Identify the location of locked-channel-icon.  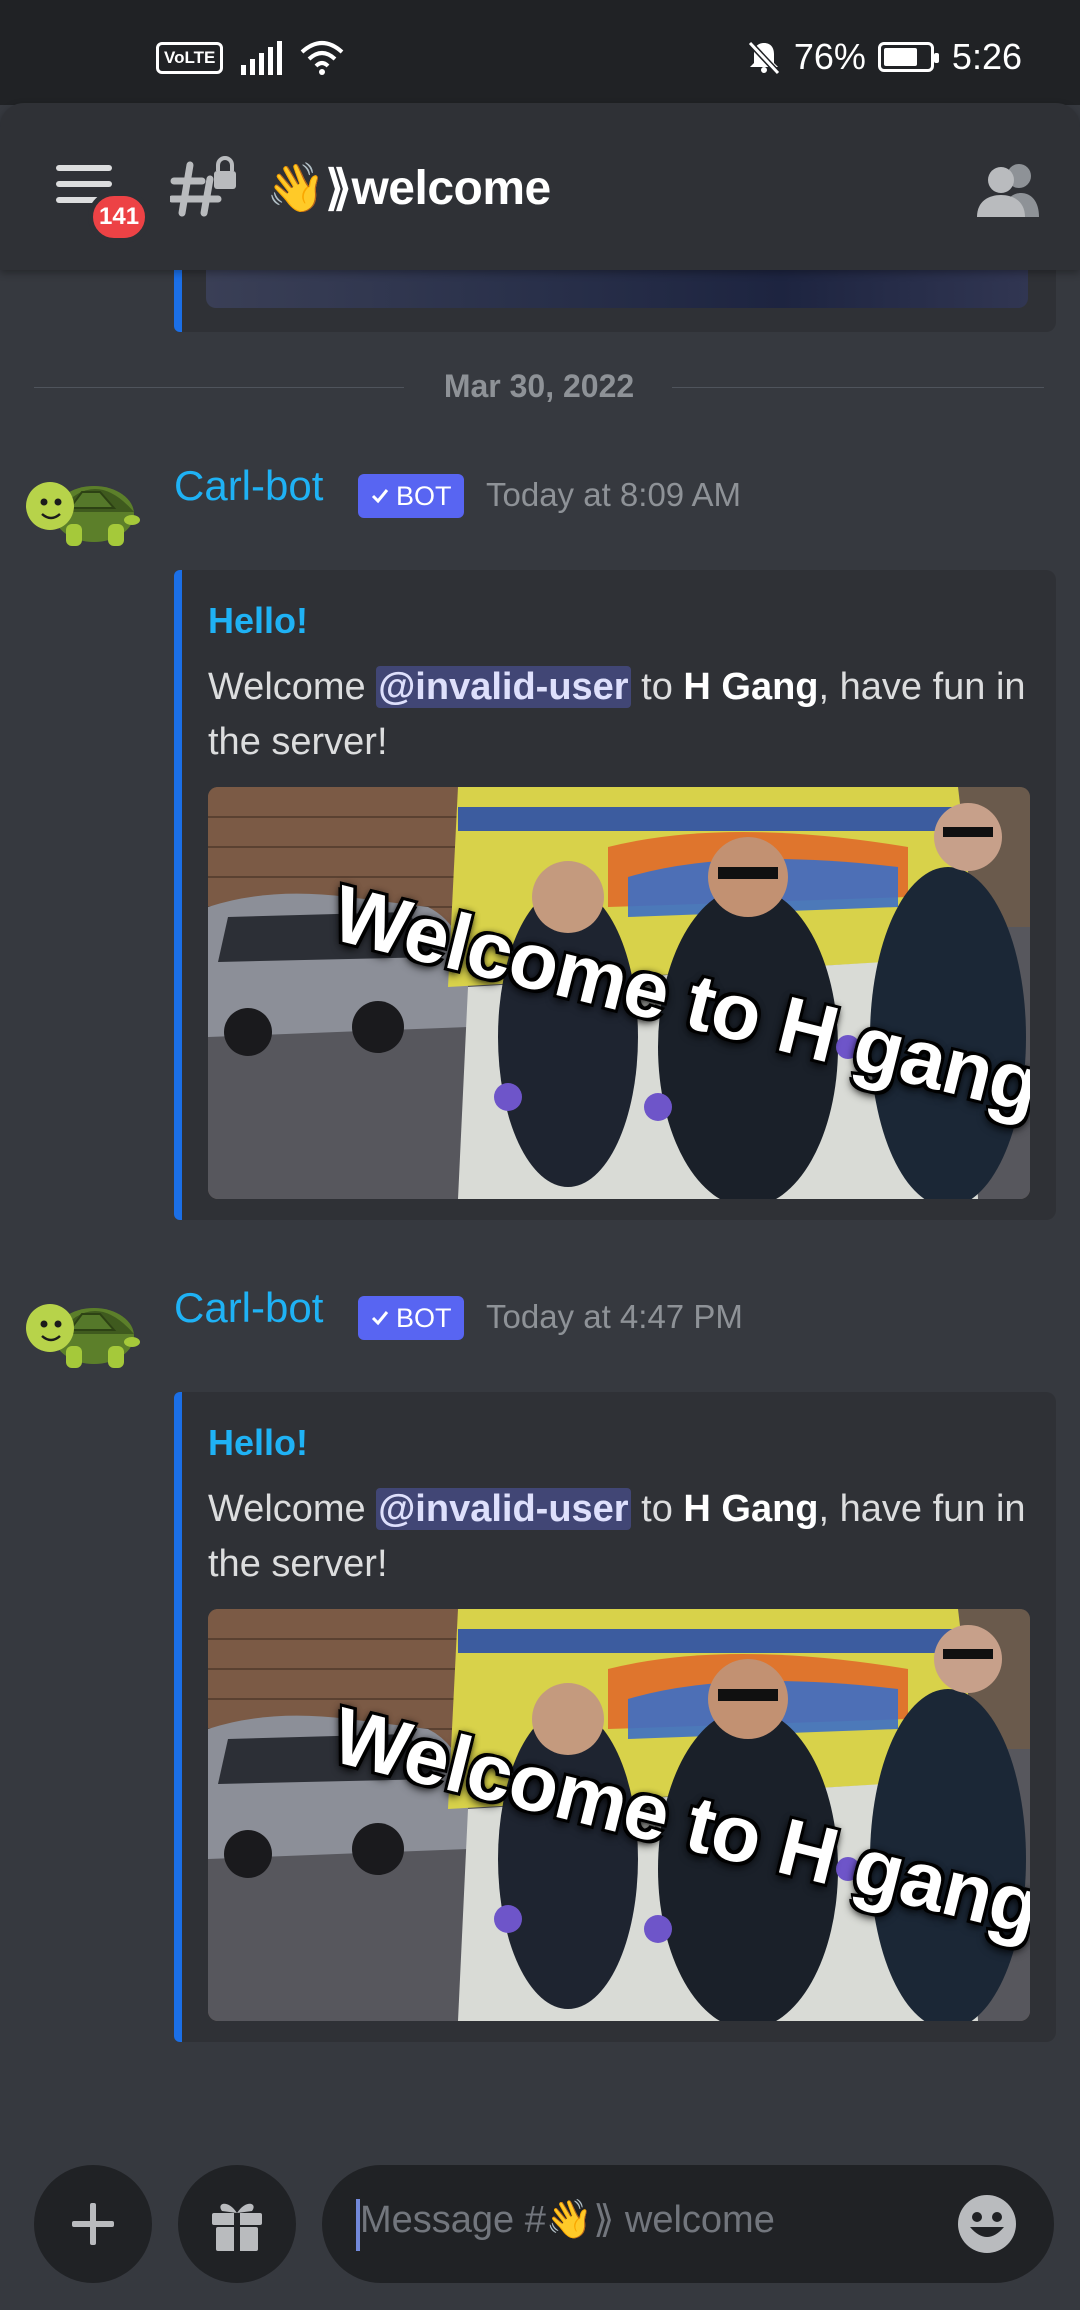
(203, 186).